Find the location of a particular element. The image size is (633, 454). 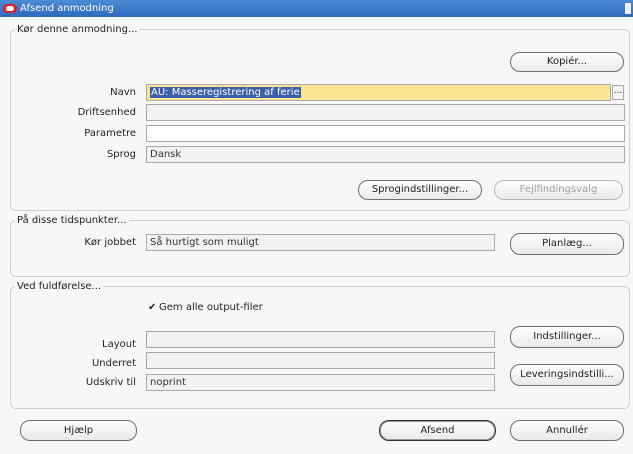

print-to-field: noprint is located at coordinates (320, 382).